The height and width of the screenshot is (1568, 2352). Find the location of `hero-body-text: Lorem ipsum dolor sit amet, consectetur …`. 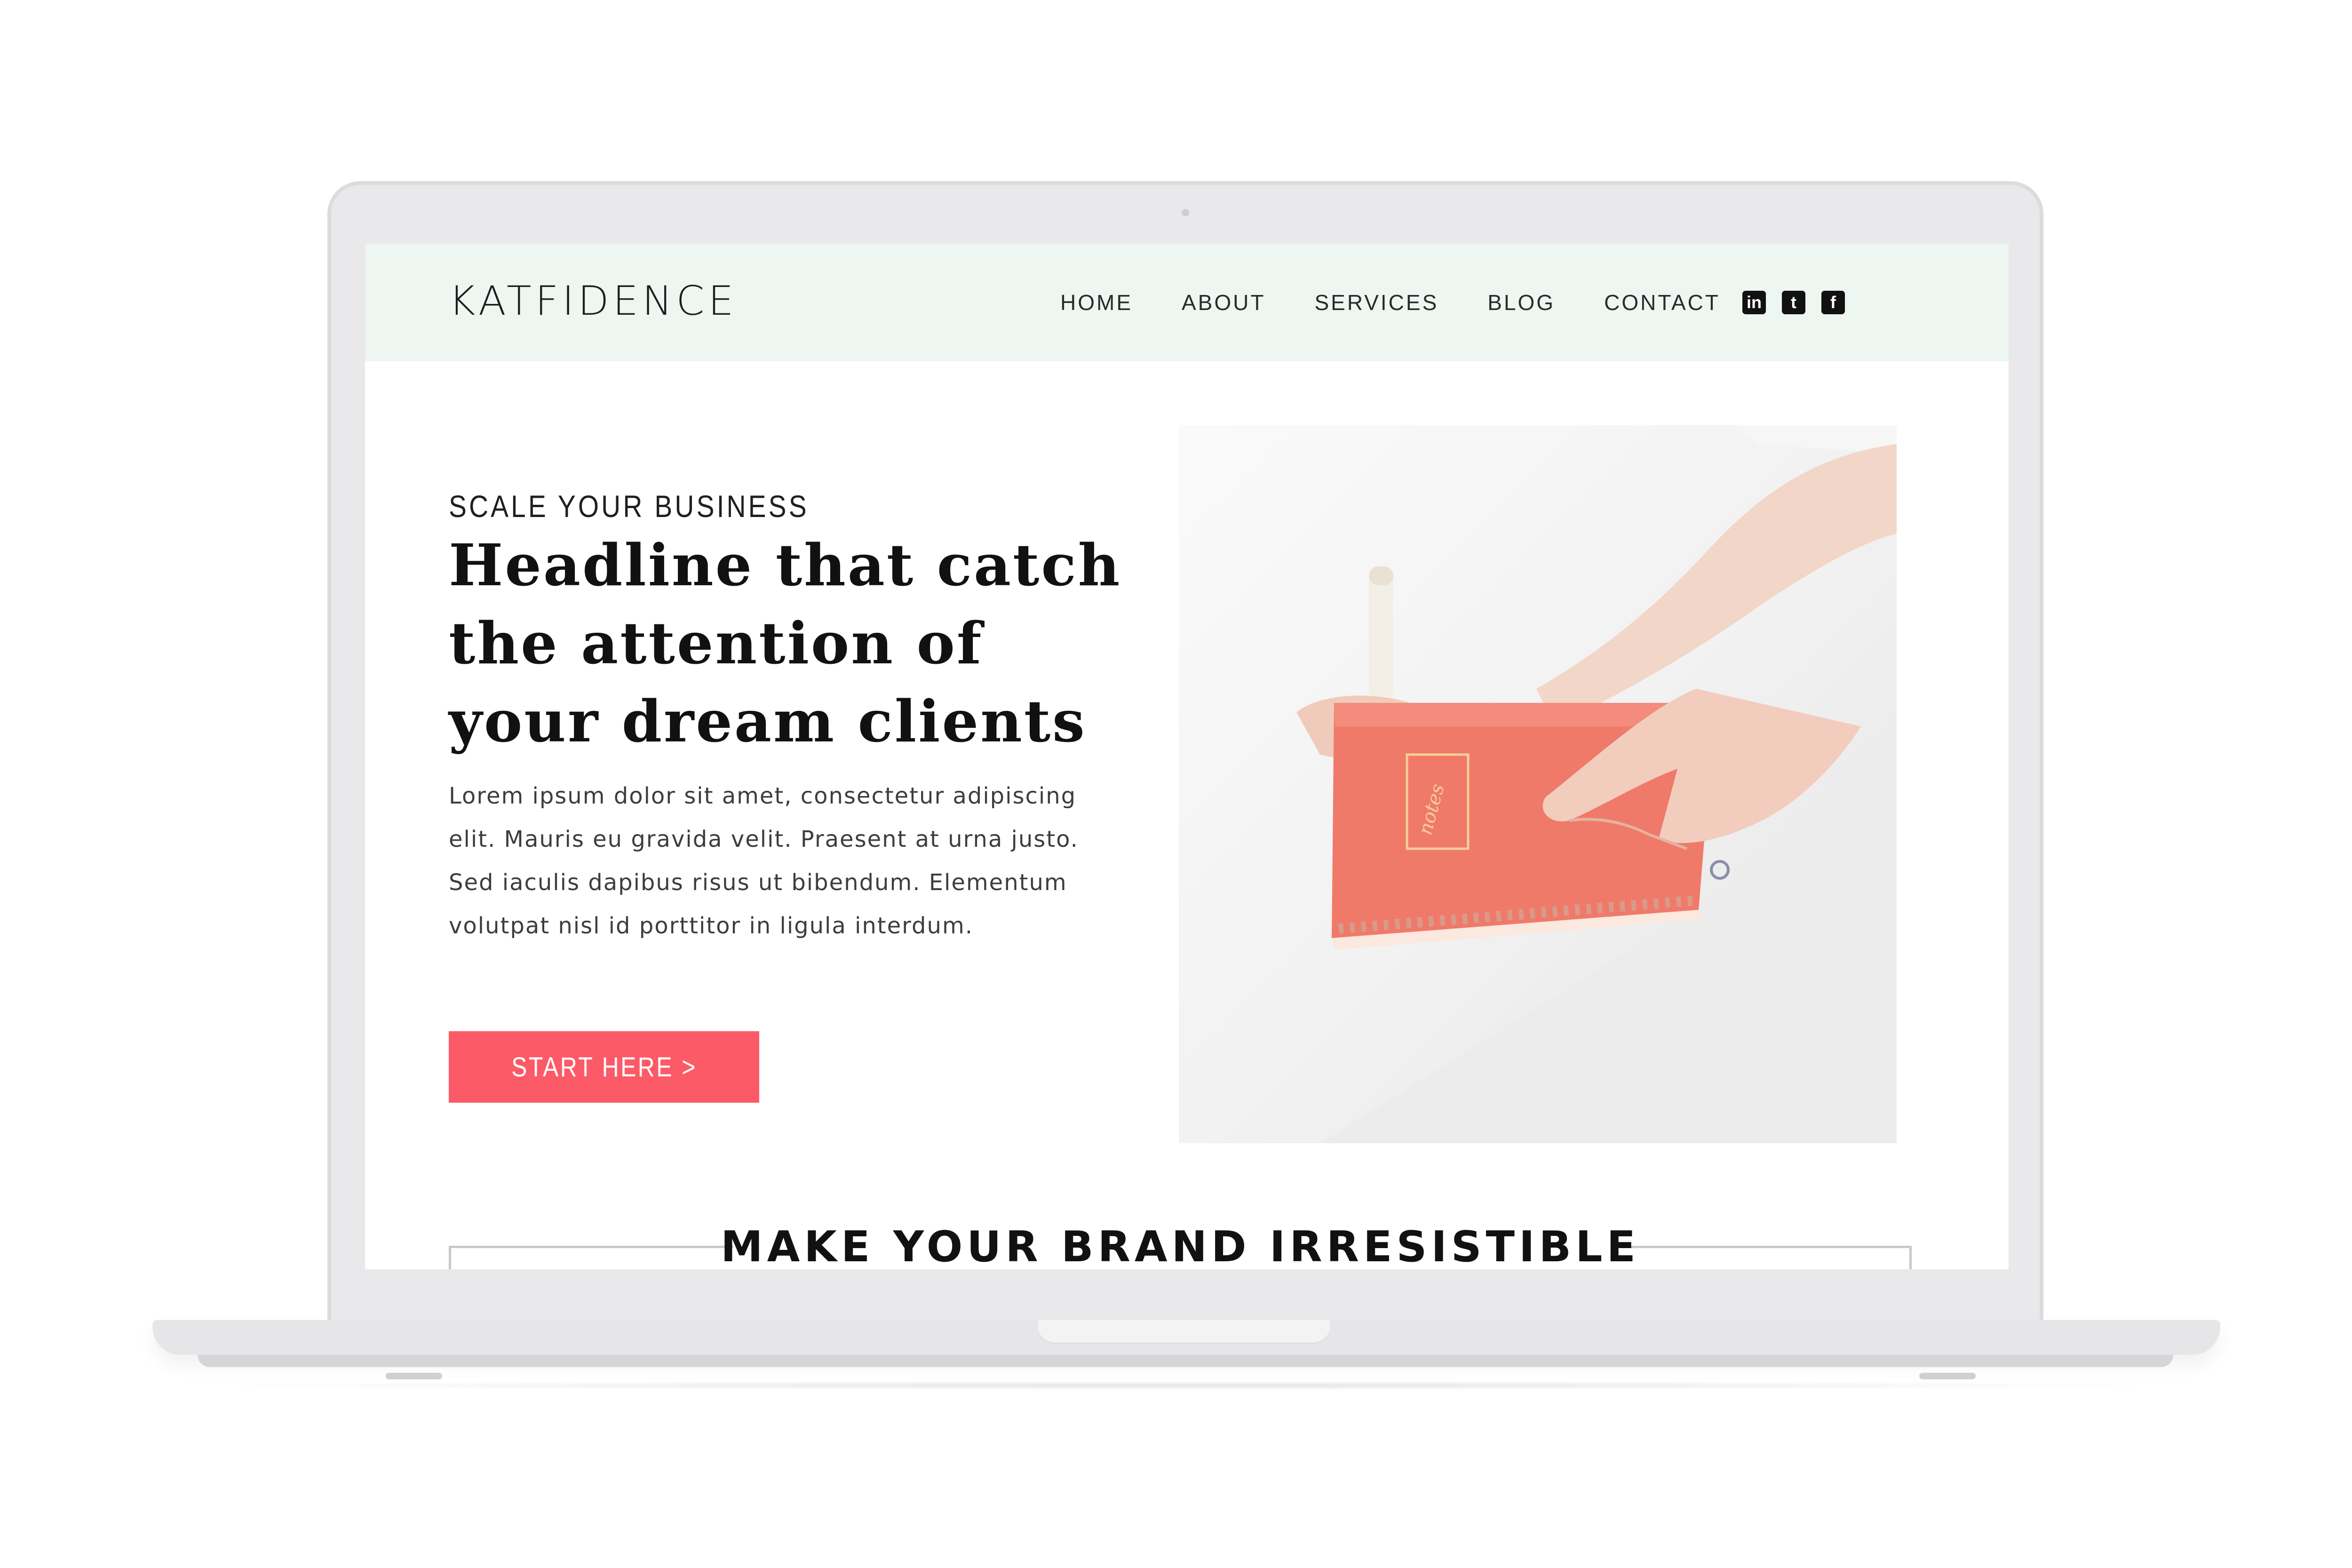

hero-body-text: Lorem ipsum dolor sit amet, consectetur … is located at coordinates (764, 861).